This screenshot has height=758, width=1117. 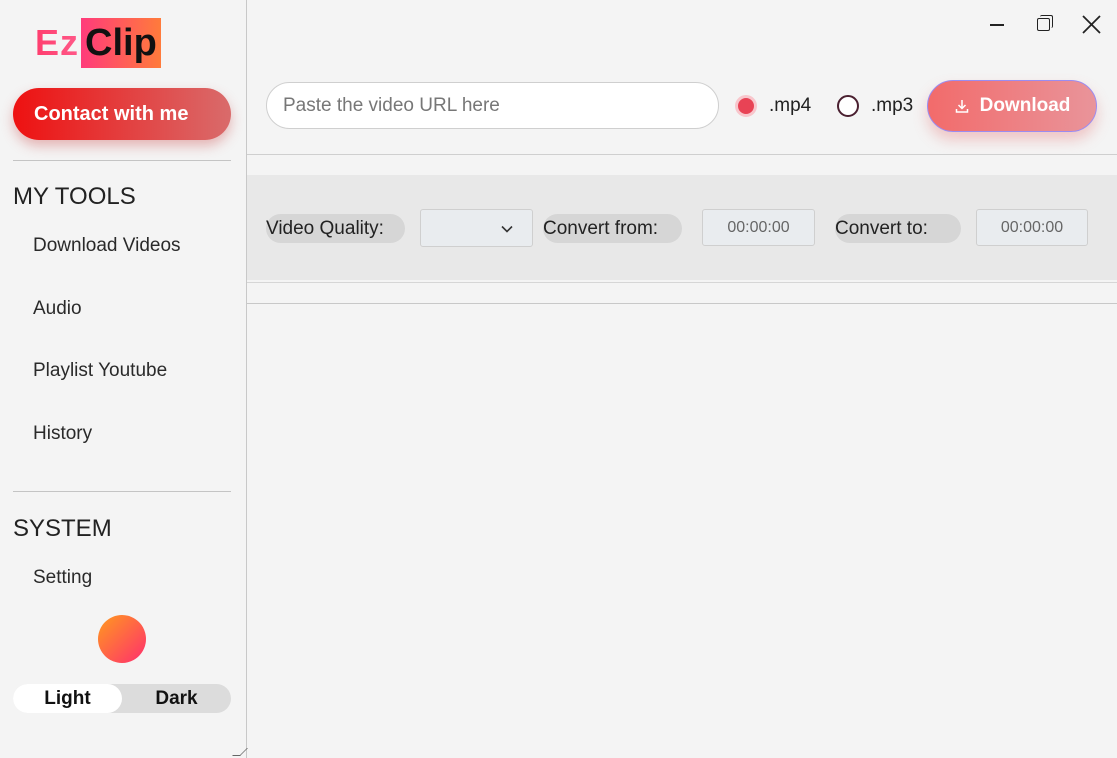 What do you see at coordinates (848, 106) in the screenshot?
I see `format-radio-mp3` at bounding box center [848, 106].